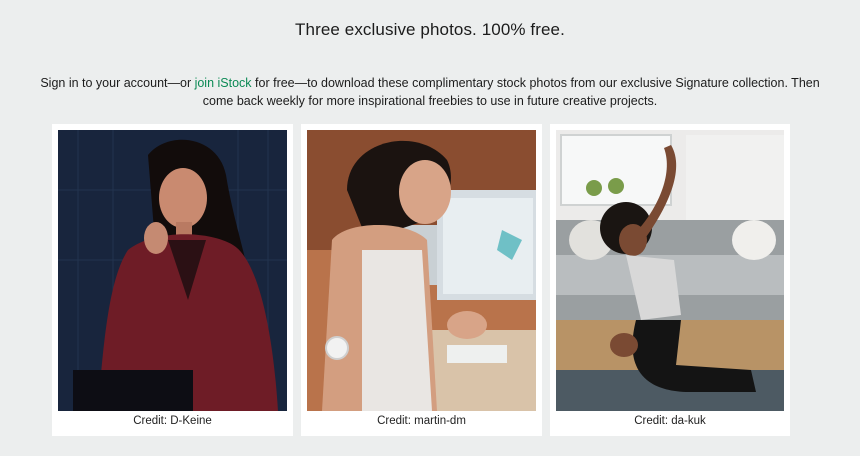 Image resolution: width=860 pixels, height=456 pixels. What do you see at coordinates (117, 83) in the screenshot?
I see `intro-text-start: Sign in to your account—or` at bounding box center [117, 83].